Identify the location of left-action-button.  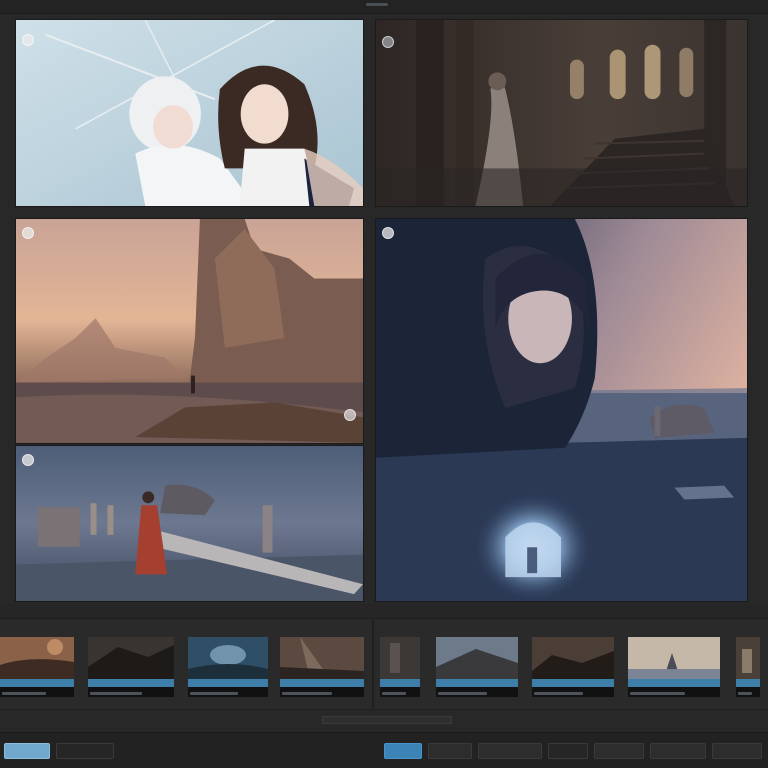
(27, 751).